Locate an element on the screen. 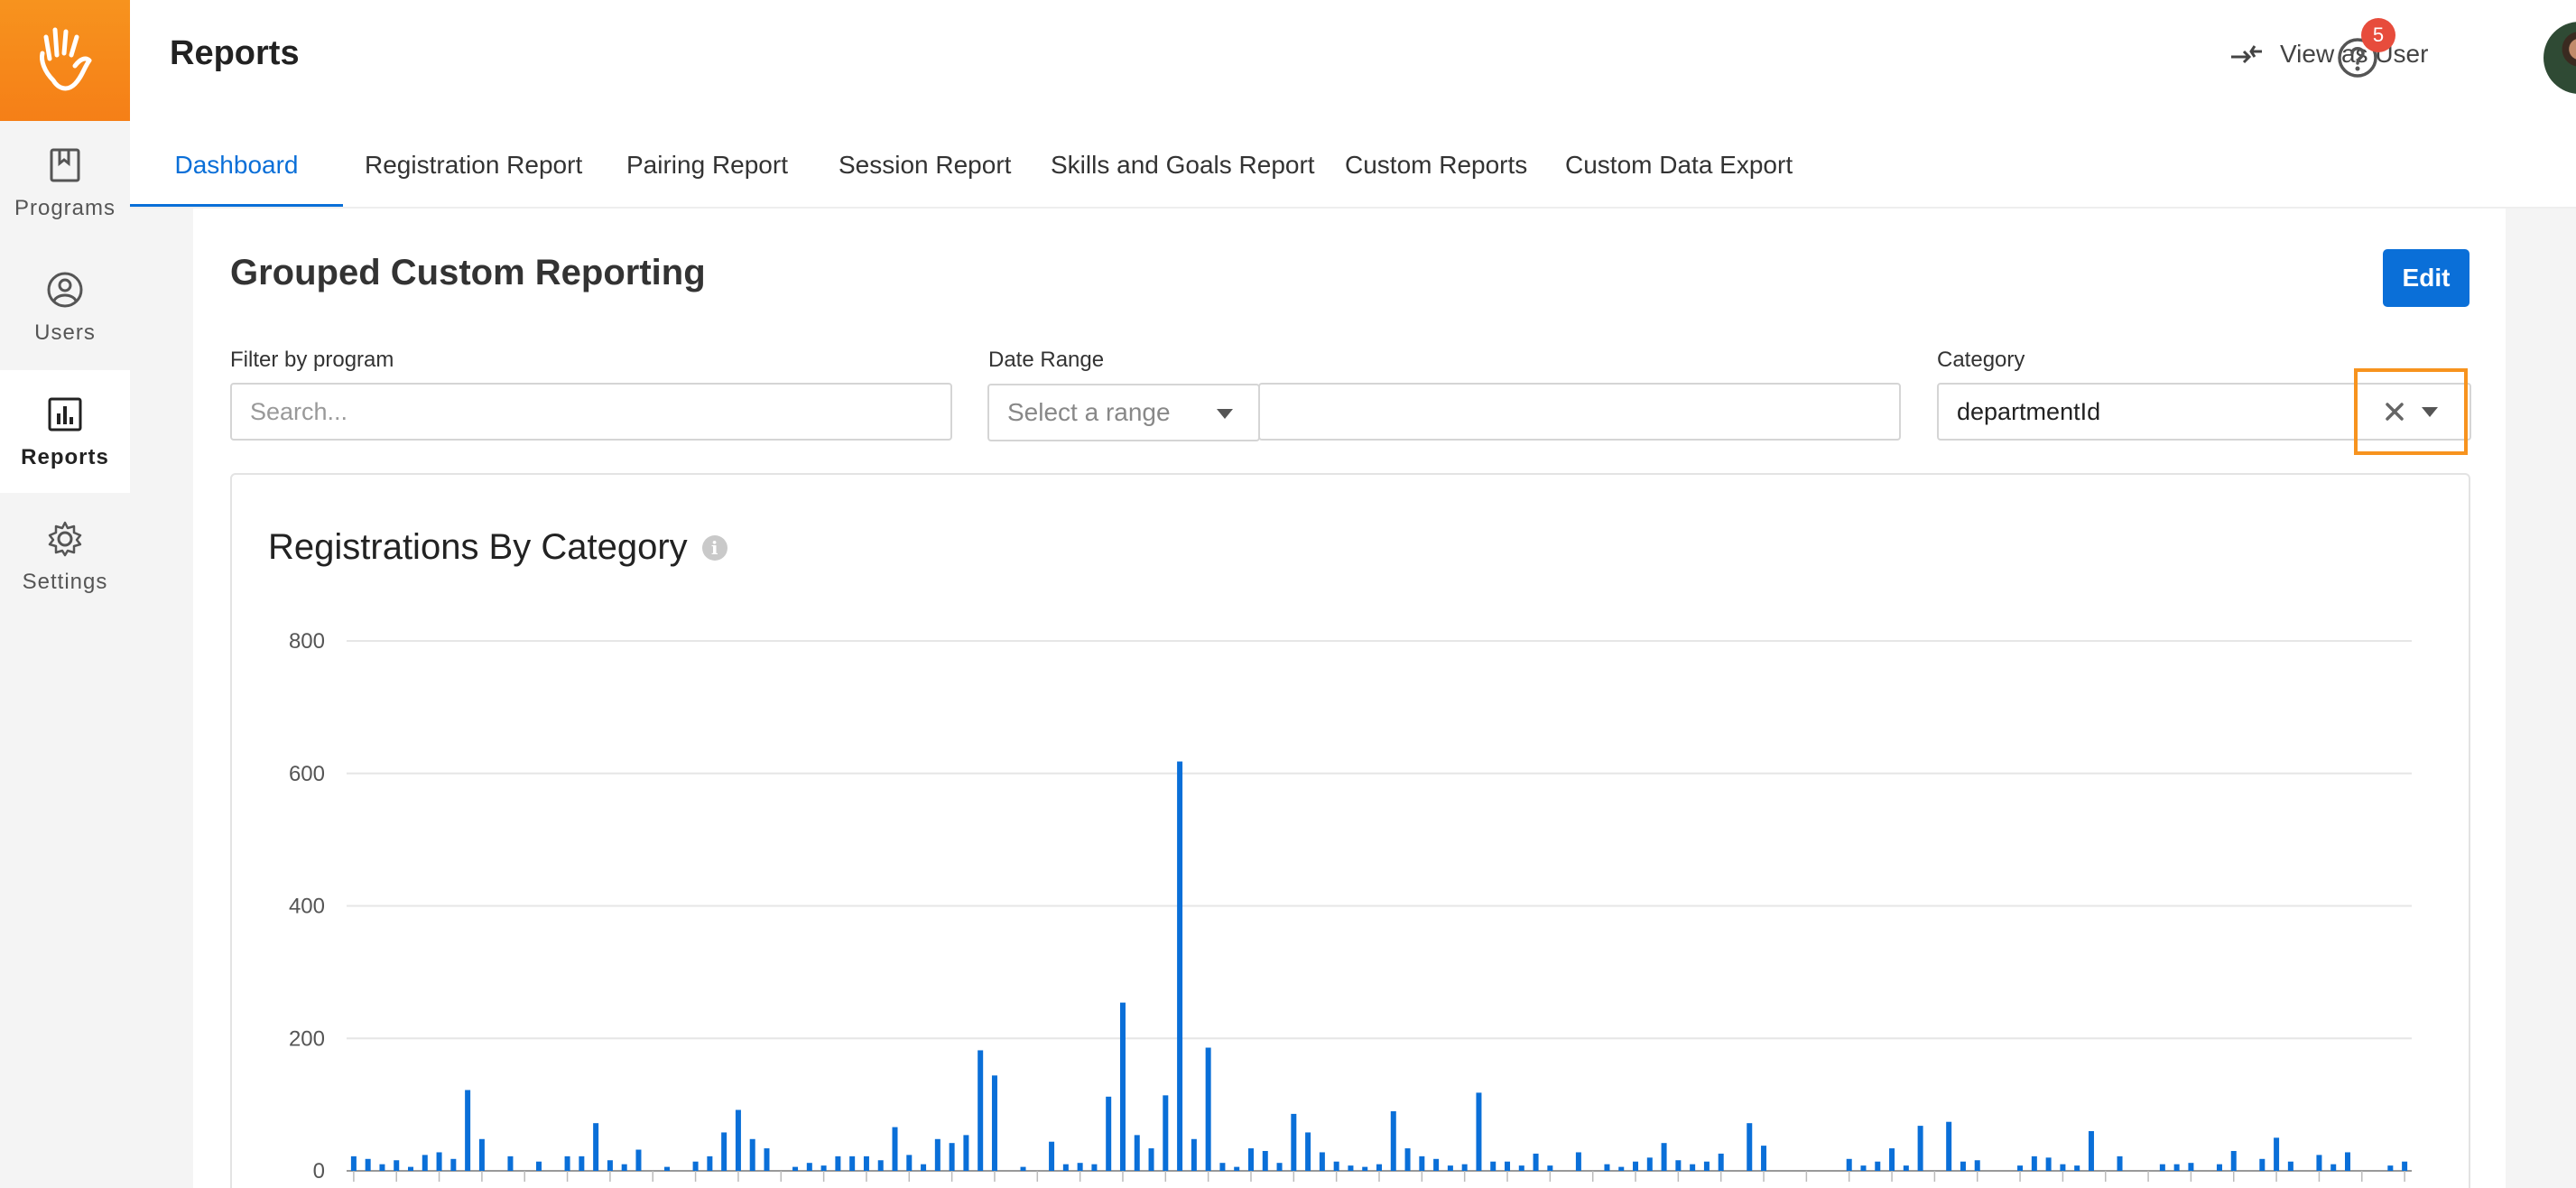  date-range-input is located at coordinates (1579, 412).